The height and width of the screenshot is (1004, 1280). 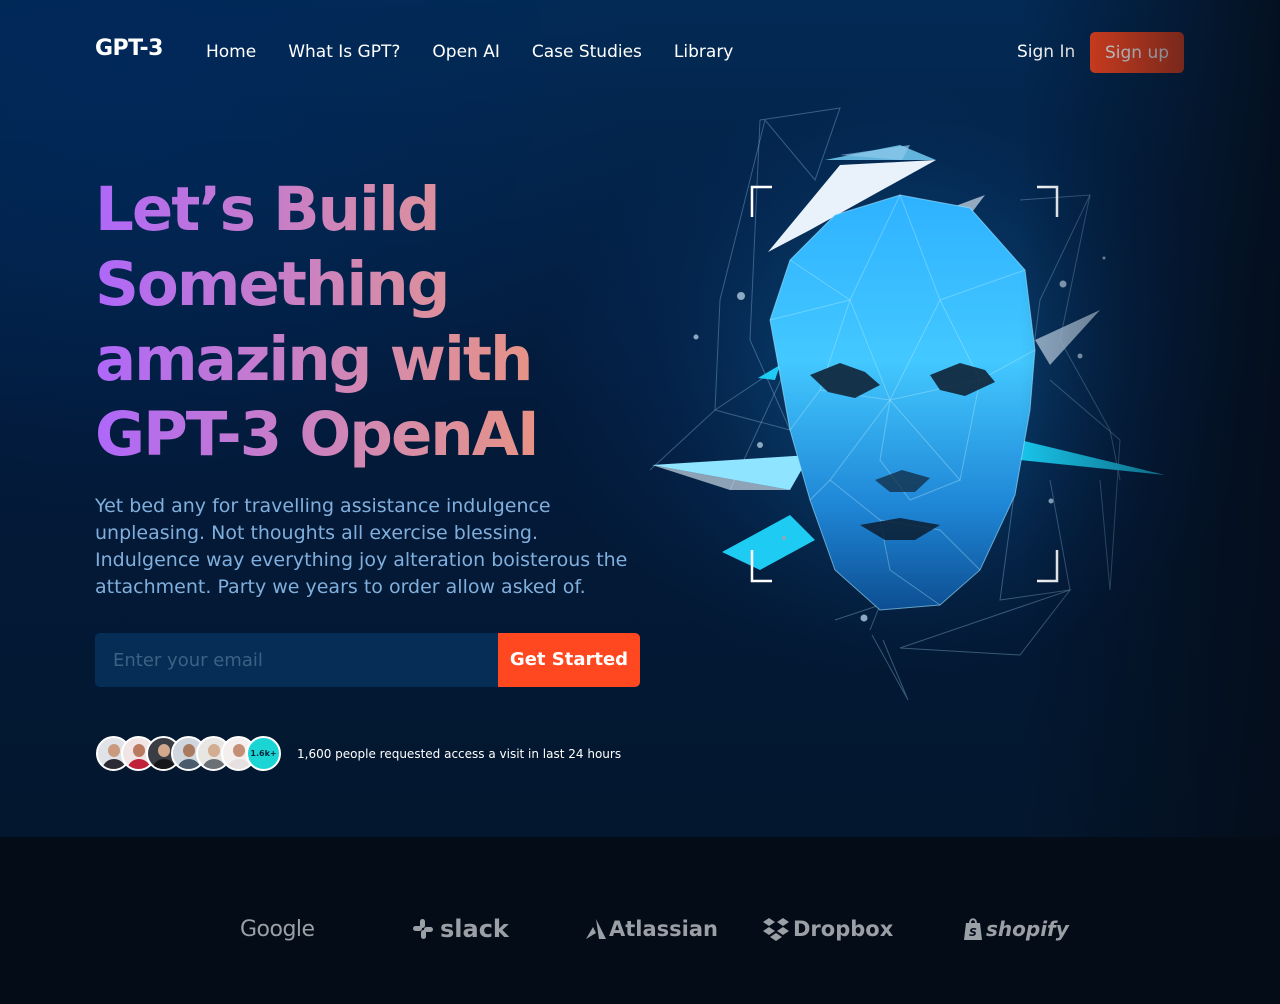 I want to click on brand-atlassian-label: Atlassian, so click(x=663, y=929).